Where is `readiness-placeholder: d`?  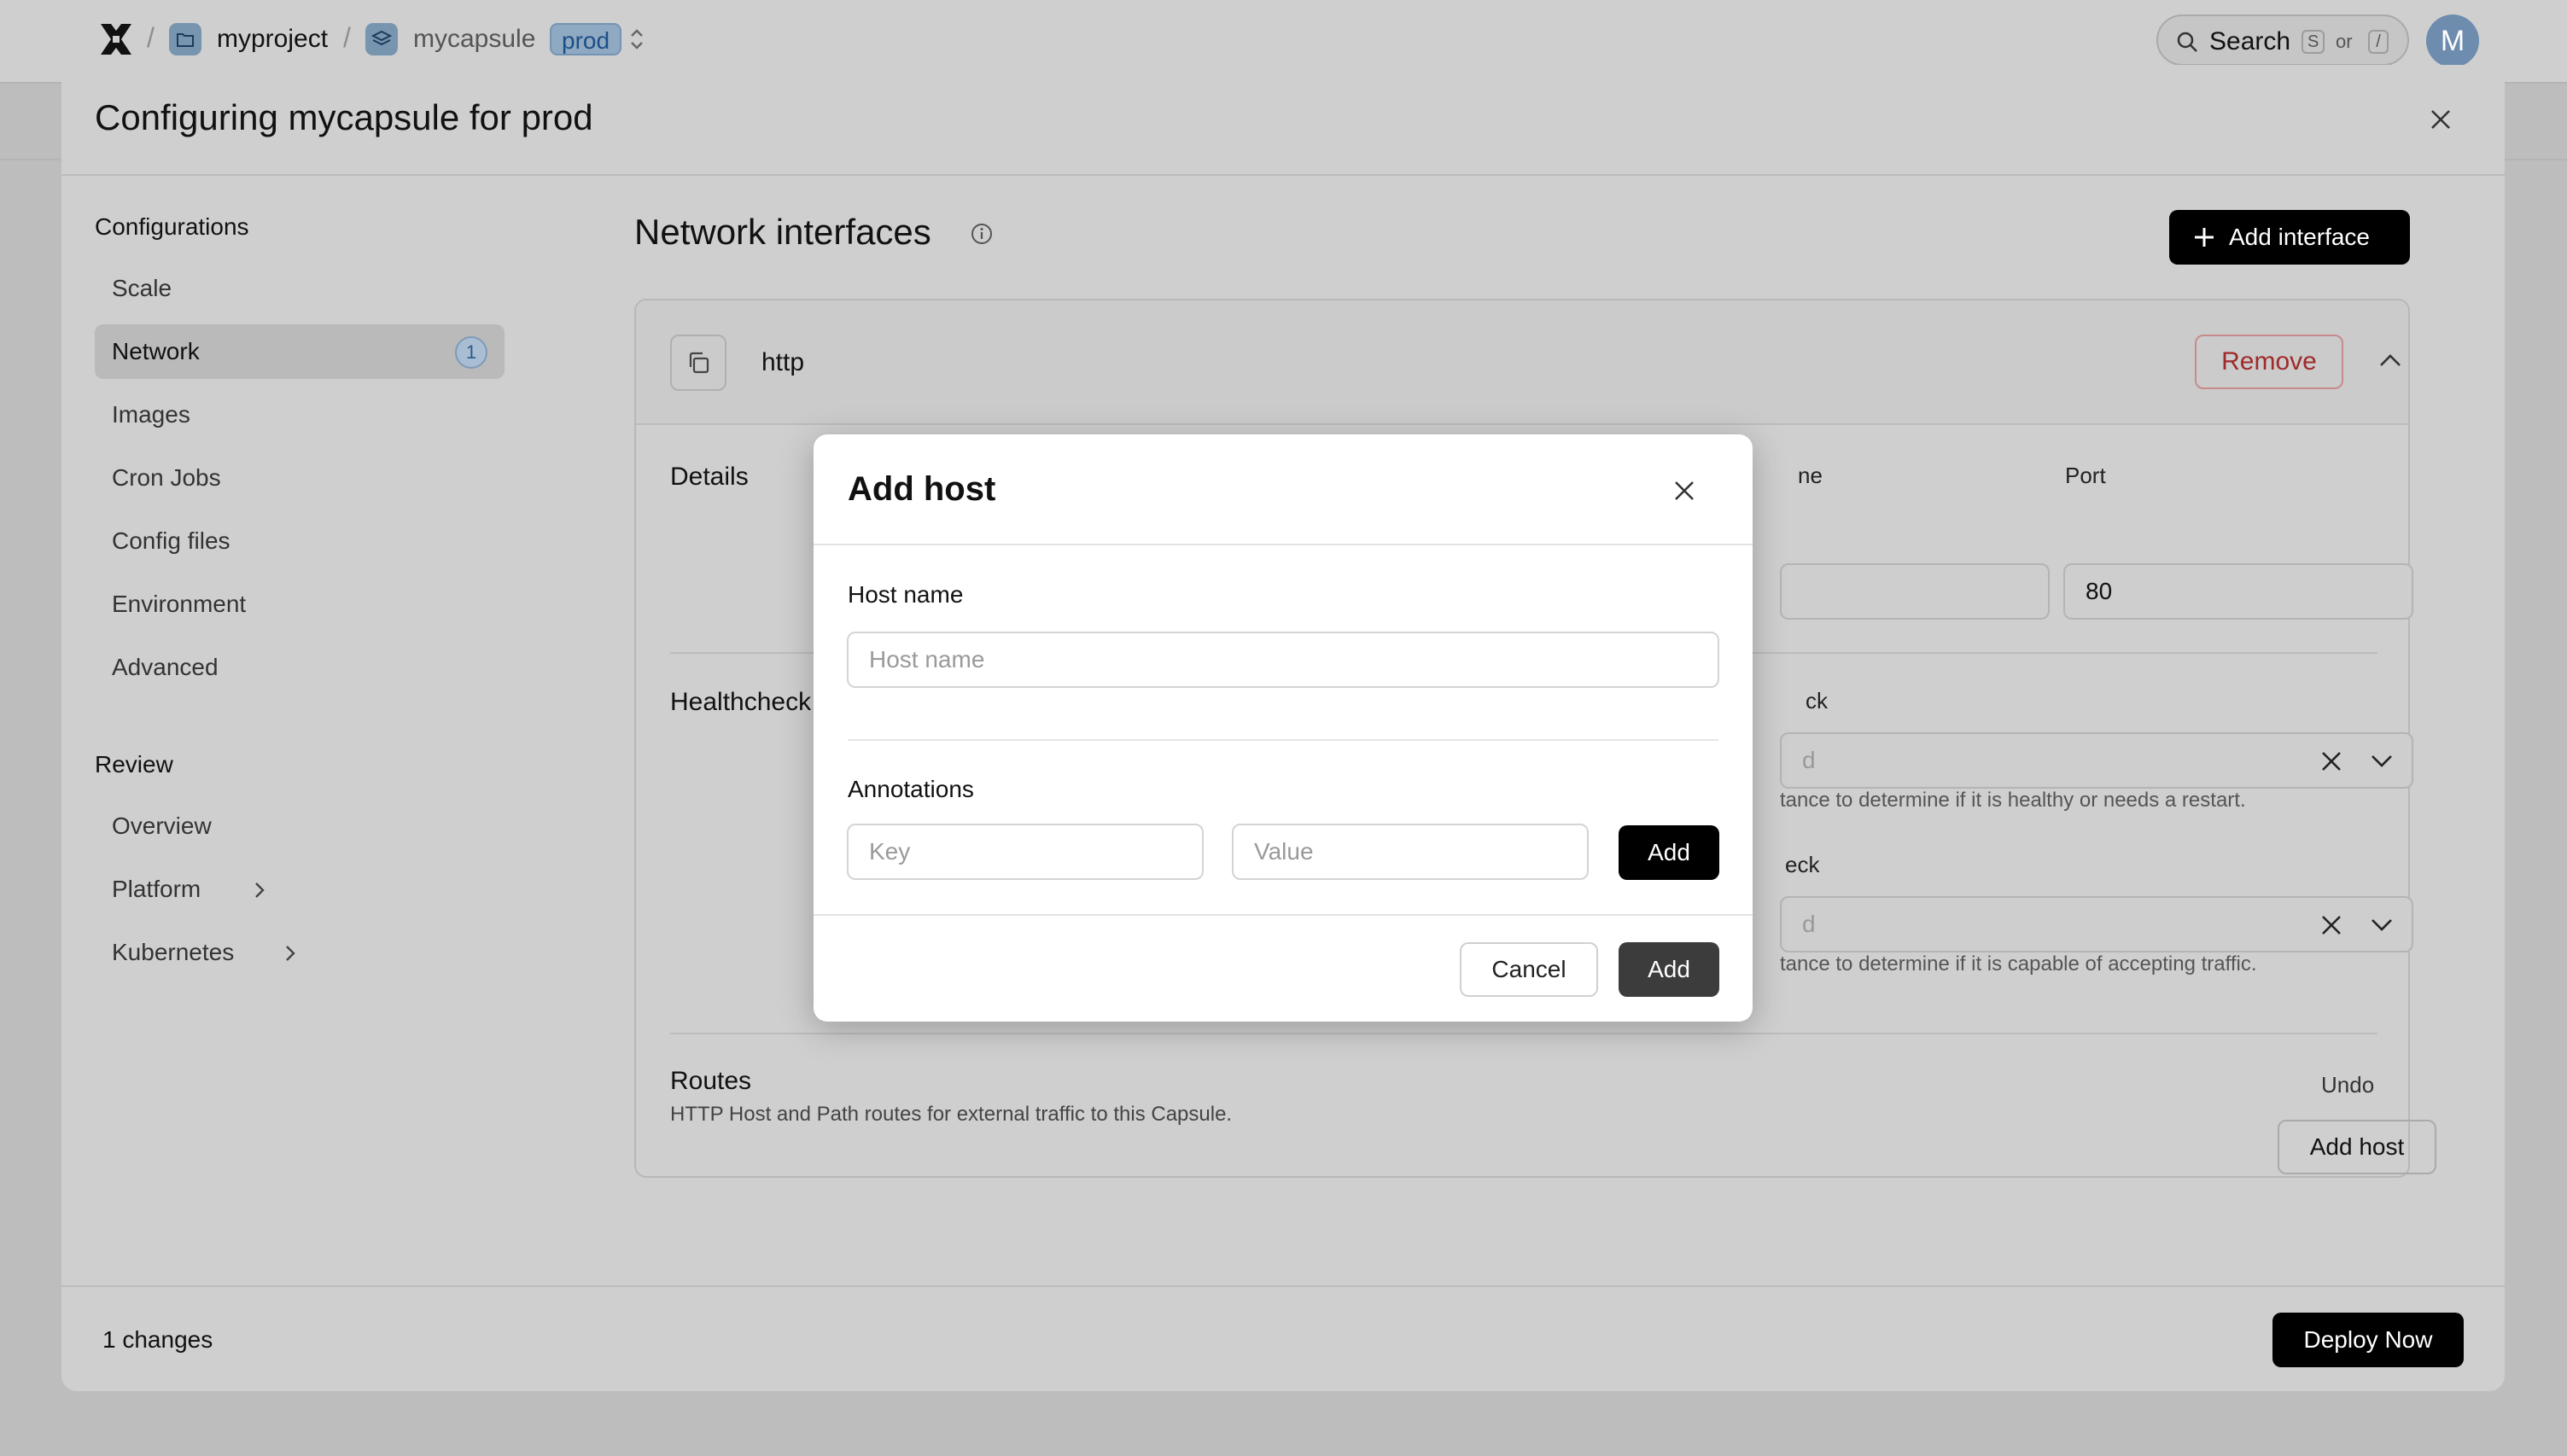
readiness-placeholder: d is located at coordinates (1809, 924).